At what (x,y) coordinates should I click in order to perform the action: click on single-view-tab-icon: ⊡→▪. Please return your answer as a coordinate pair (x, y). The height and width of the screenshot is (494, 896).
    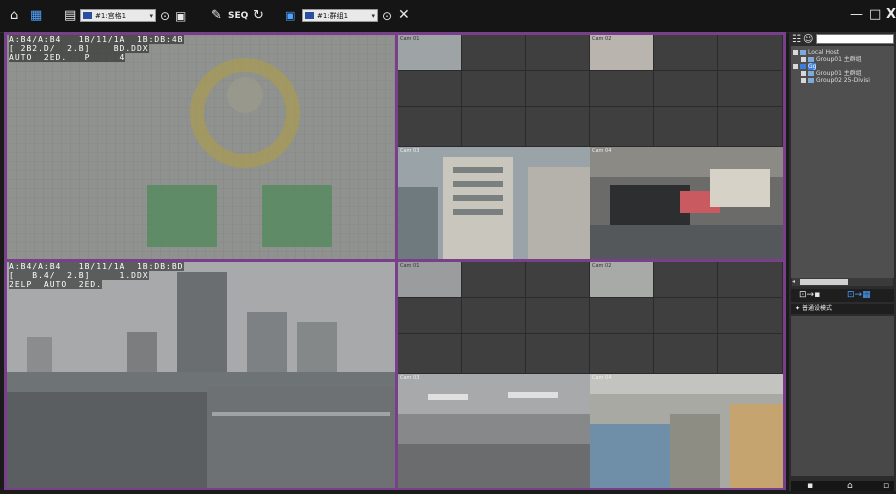
    Looking at the image, I should click on (809, 295).